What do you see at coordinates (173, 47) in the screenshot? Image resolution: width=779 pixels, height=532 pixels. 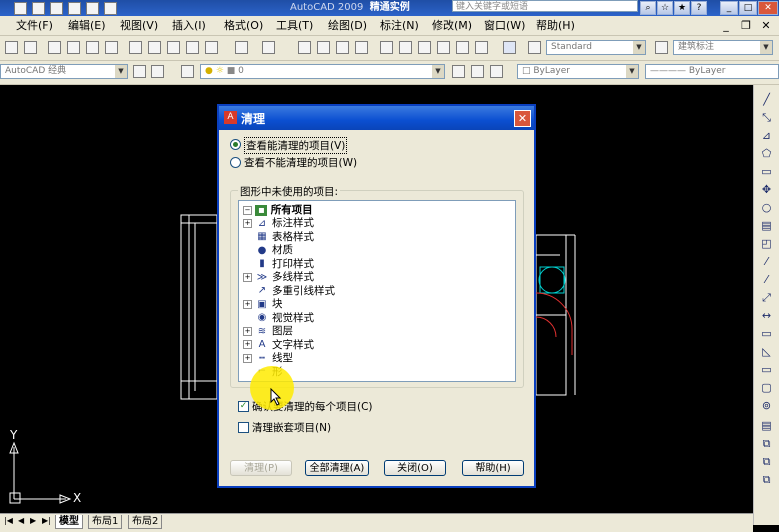 I see `paste-icon` at bounding box center [173, 47].